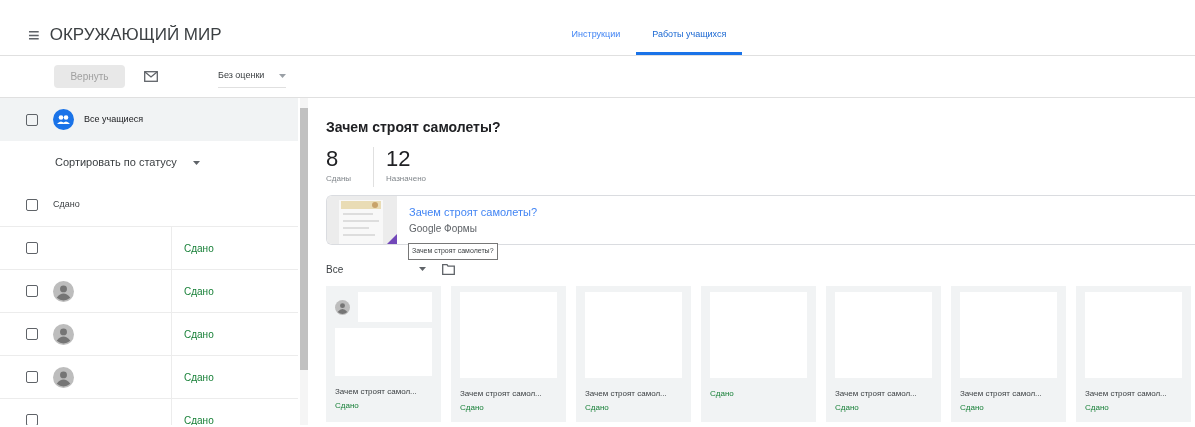  I want to click on stat-label: Назначено, so click(406, 179).